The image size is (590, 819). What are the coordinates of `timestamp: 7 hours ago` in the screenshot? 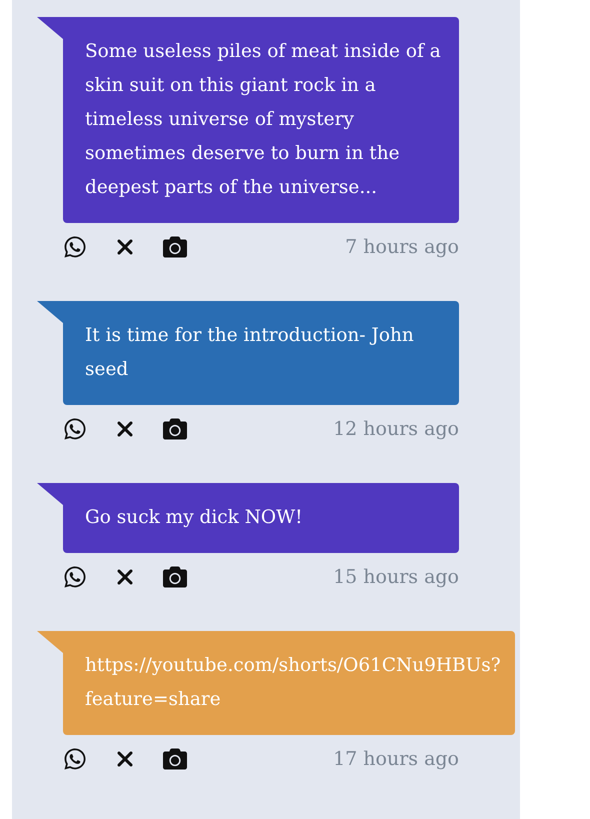 It's located at (402, 247).